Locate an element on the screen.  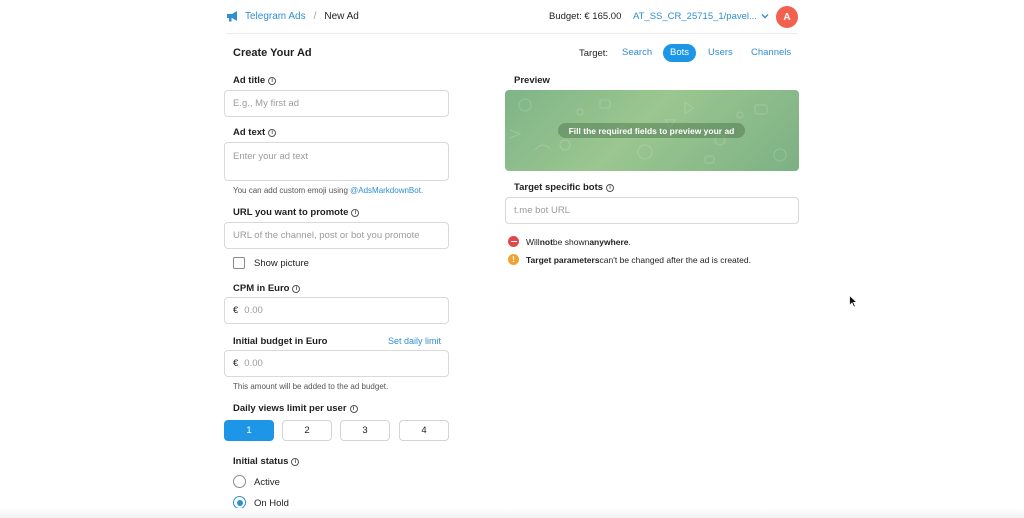
ads-markdown-bot-link: @AdsMarkdownBot. is located at coordinates (386, 190).